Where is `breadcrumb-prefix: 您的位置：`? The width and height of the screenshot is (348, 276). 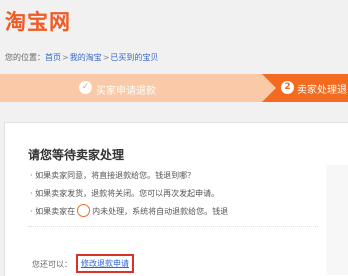
breadcrumb-prefix: 您的位置： is located at coordinates (25, 57).